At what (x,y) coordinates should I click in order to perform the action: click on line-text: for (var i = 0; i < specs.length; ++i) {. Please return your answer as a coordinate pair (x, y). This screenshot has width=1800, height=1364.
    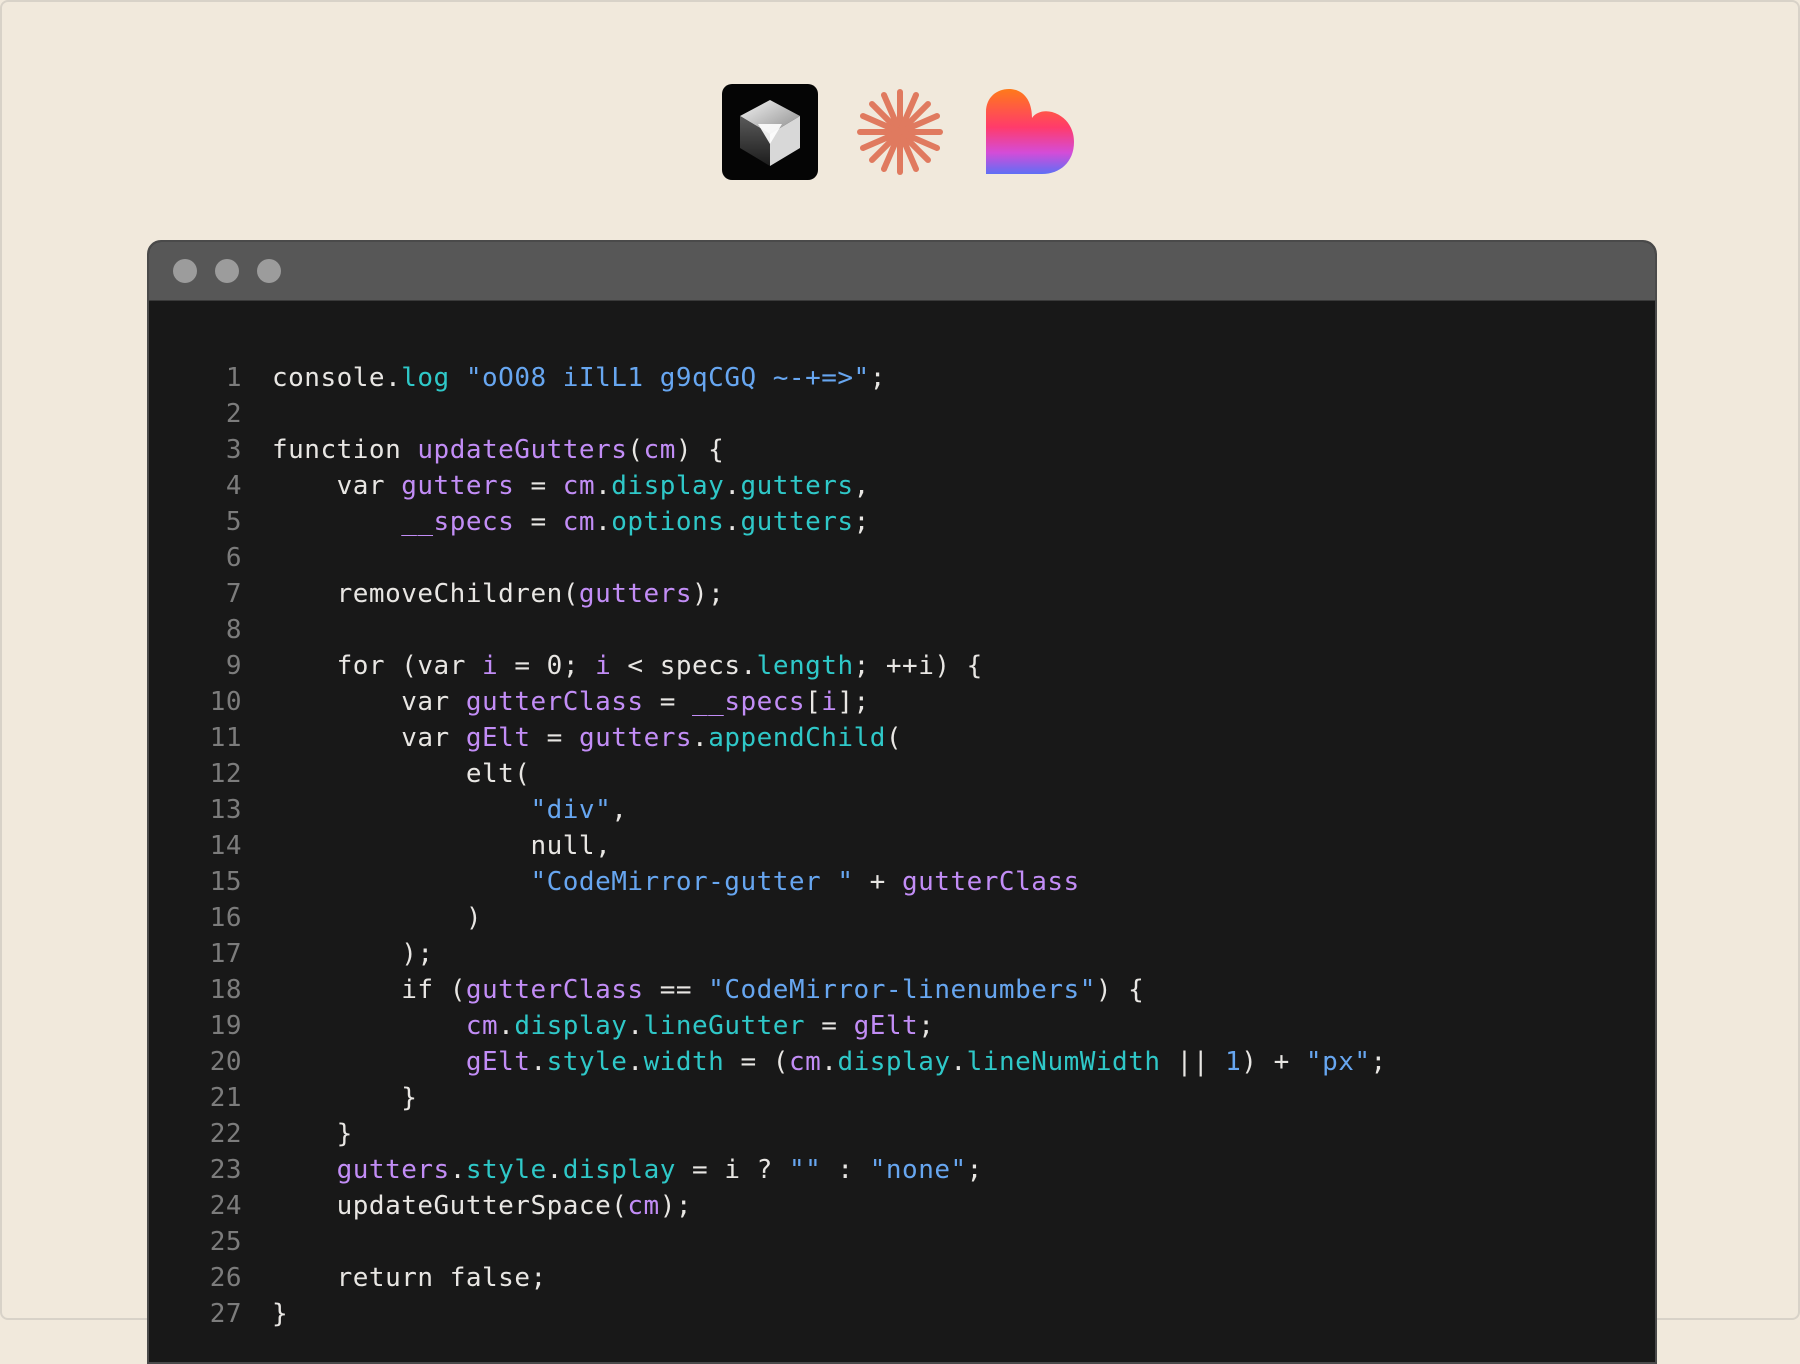
    Looking at the image, I should click on (627, 666).